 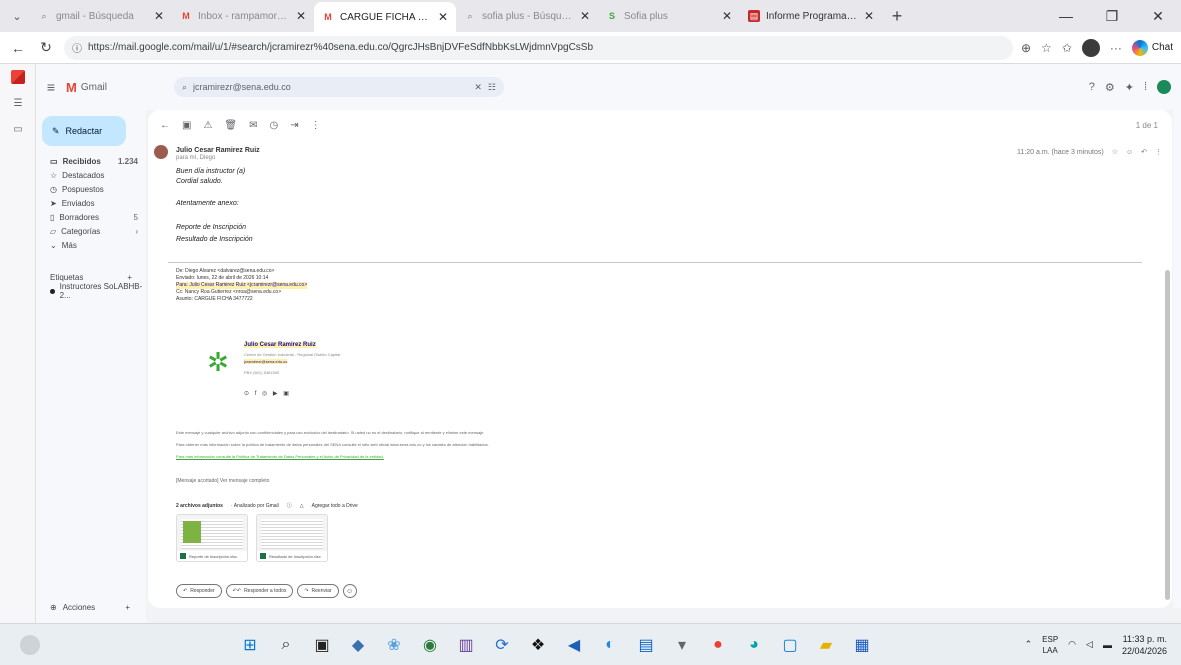 What do you see at coordinates (316, 125) in the screenshot?
I see `more-options-icon: ⋮` at bounding box center [316, 125].